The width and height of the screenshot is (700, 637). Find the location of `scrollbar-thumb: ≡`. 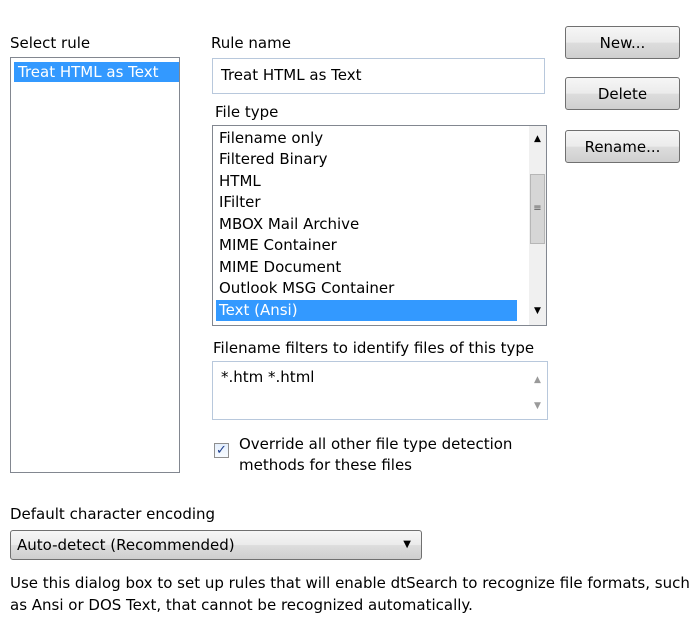

scrollbar-thumb: ≡ is located at coordinates (537, 209).